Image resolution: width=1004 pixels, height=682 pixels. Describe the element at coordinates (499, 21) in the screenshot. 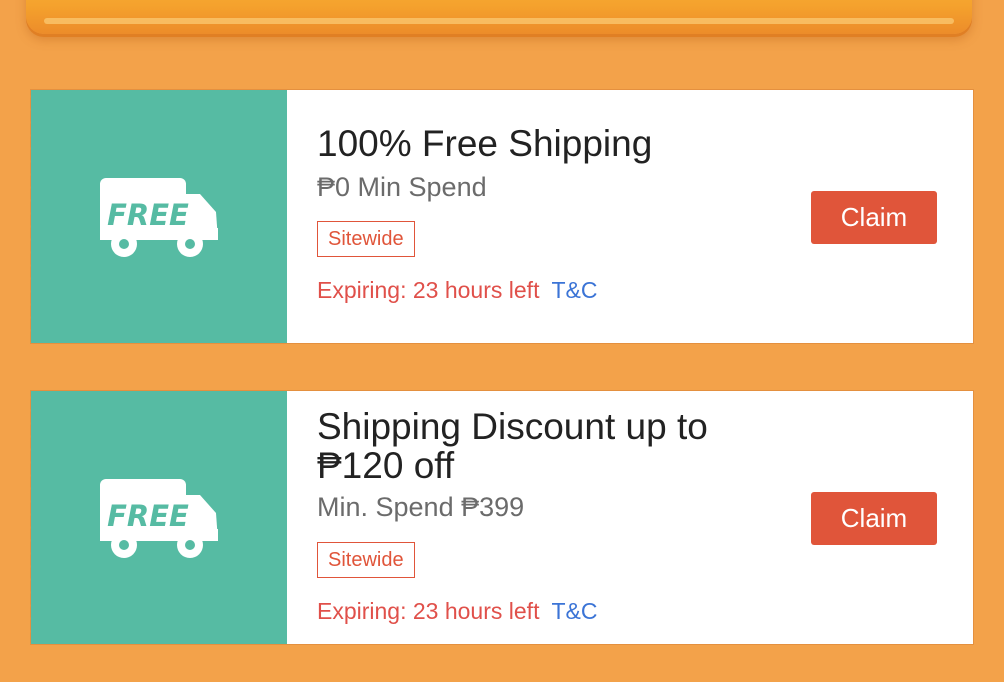

I see `banner-shine` at that location.